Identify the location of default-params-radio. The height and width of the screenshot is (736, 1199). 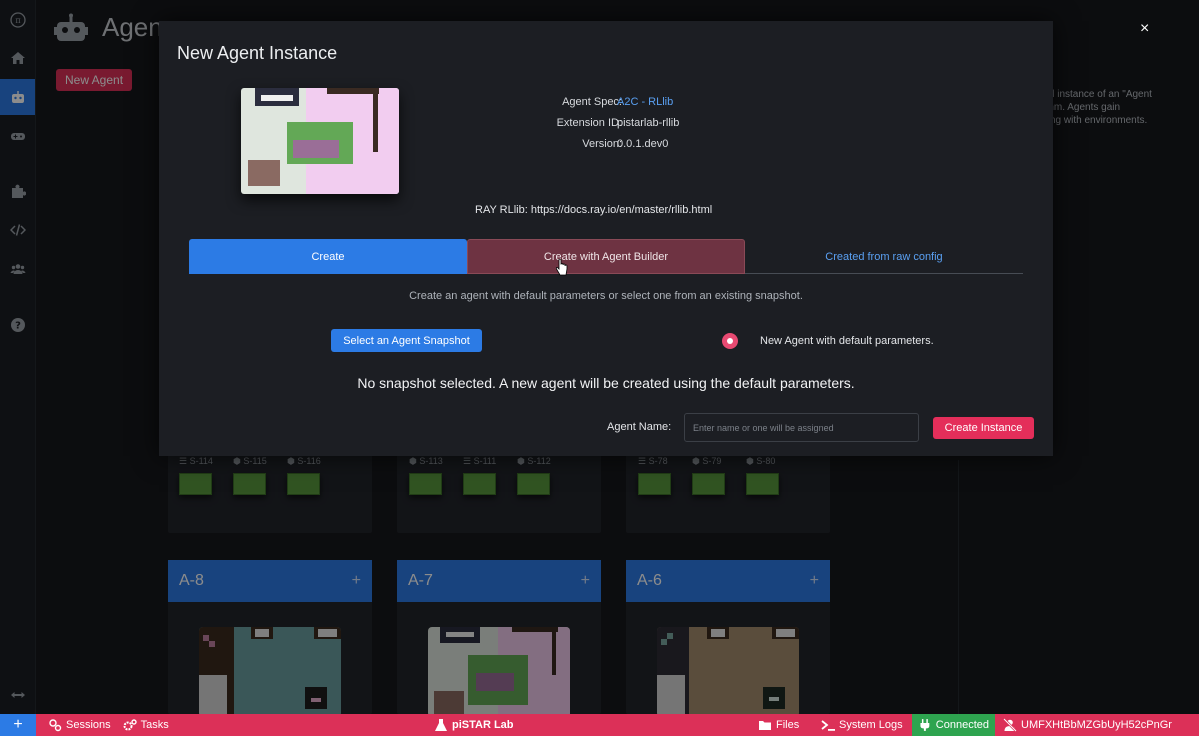
(730, 341).